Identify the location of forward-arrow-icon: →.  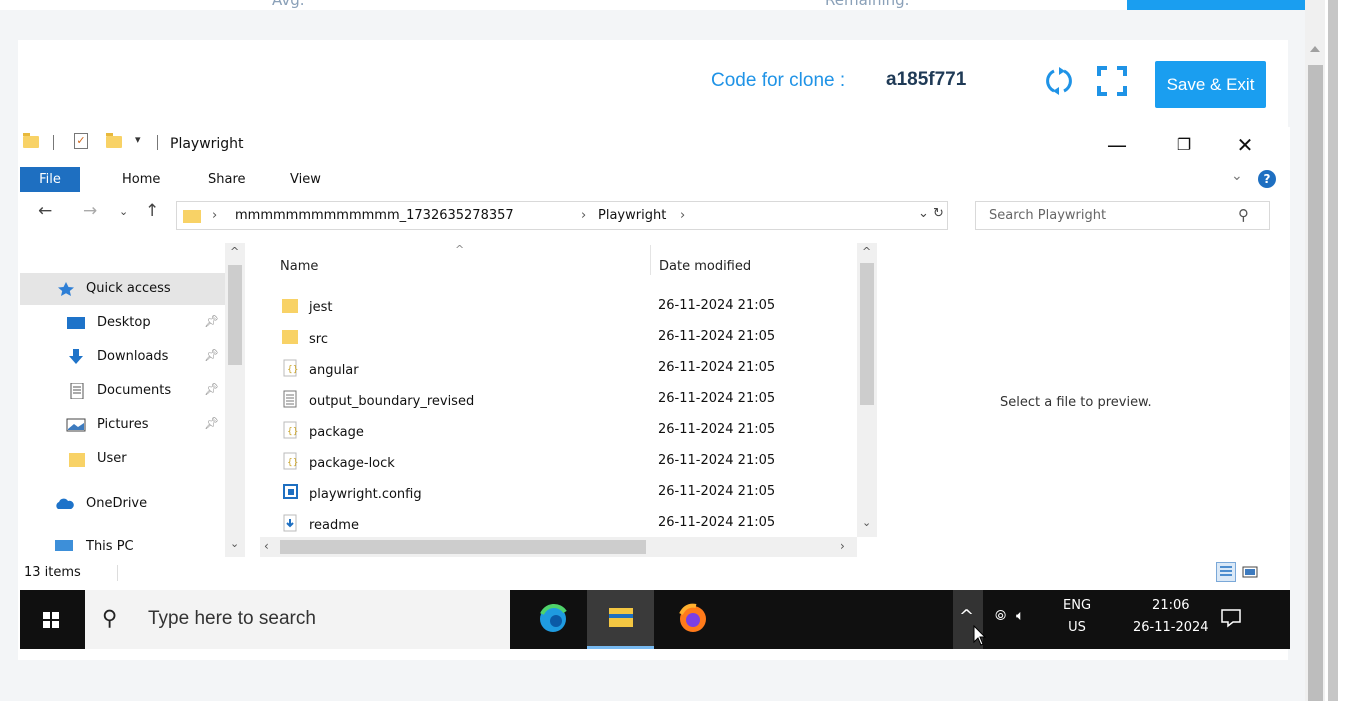
(90, 211).